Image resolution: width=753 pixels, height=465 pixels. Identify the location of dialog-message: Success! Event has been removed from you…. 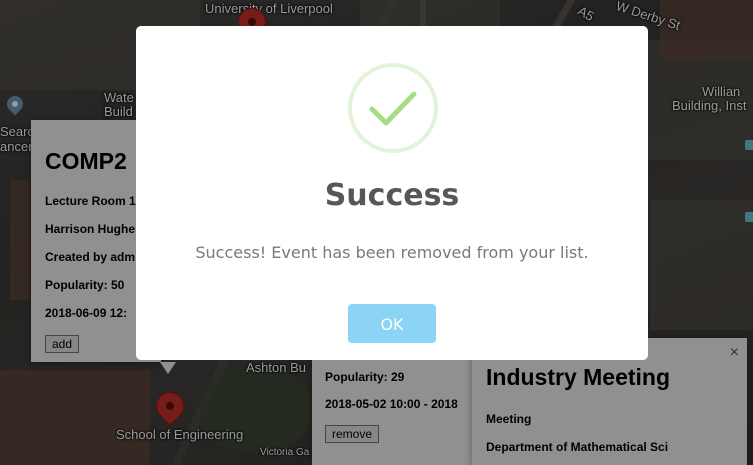
(392, 252).